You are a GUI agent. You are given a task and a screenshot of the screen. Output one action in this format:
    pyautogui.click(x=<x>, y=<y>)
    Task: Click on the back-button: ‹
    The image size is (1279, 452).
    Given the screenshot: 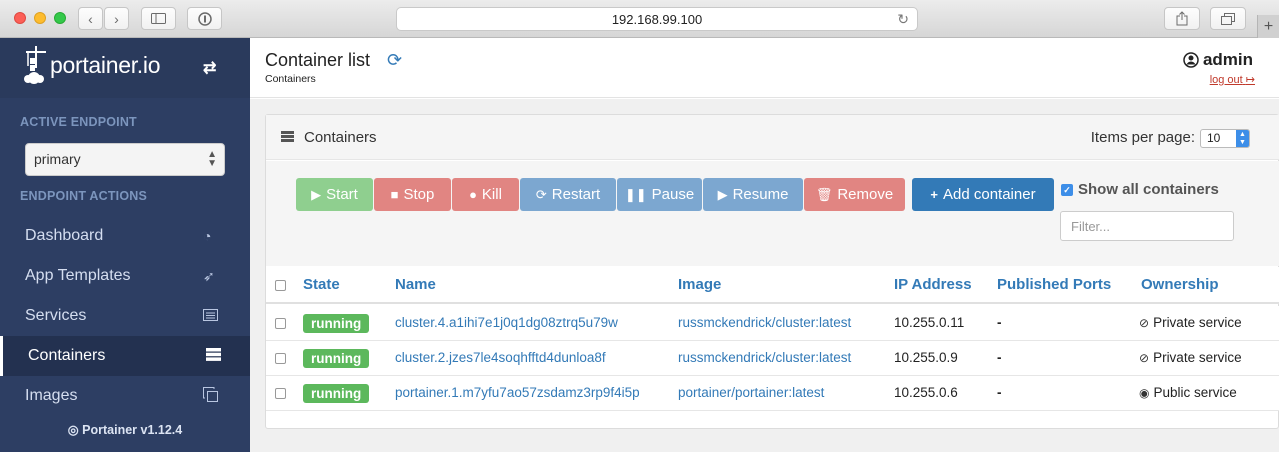 What is the action you would take?
    pyautogui.click(x=90, y=18)
    